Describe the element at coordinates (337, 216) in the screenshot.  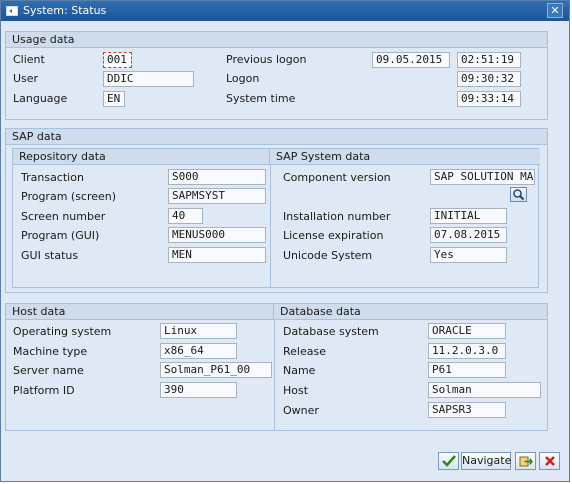
I see `installation-number-label: Installation number` at that location.